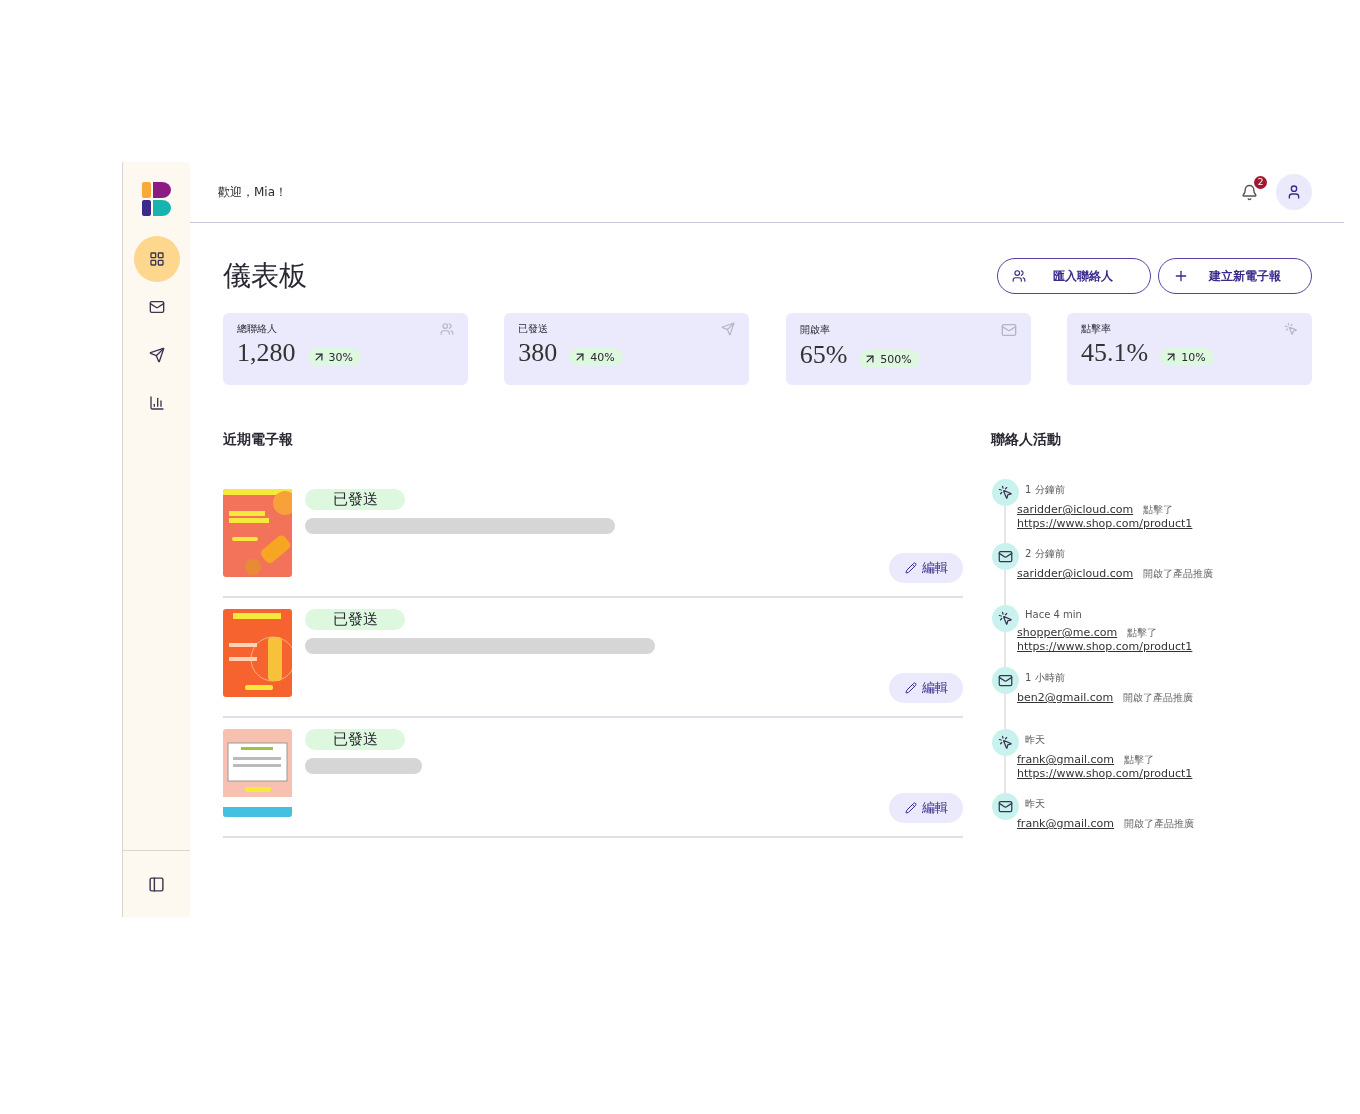  What do you see at coordinates (1235, 276) in the screenshot?
I see `create-newsletter-button: 建立新電子報` at bounding box center [1235, 276].